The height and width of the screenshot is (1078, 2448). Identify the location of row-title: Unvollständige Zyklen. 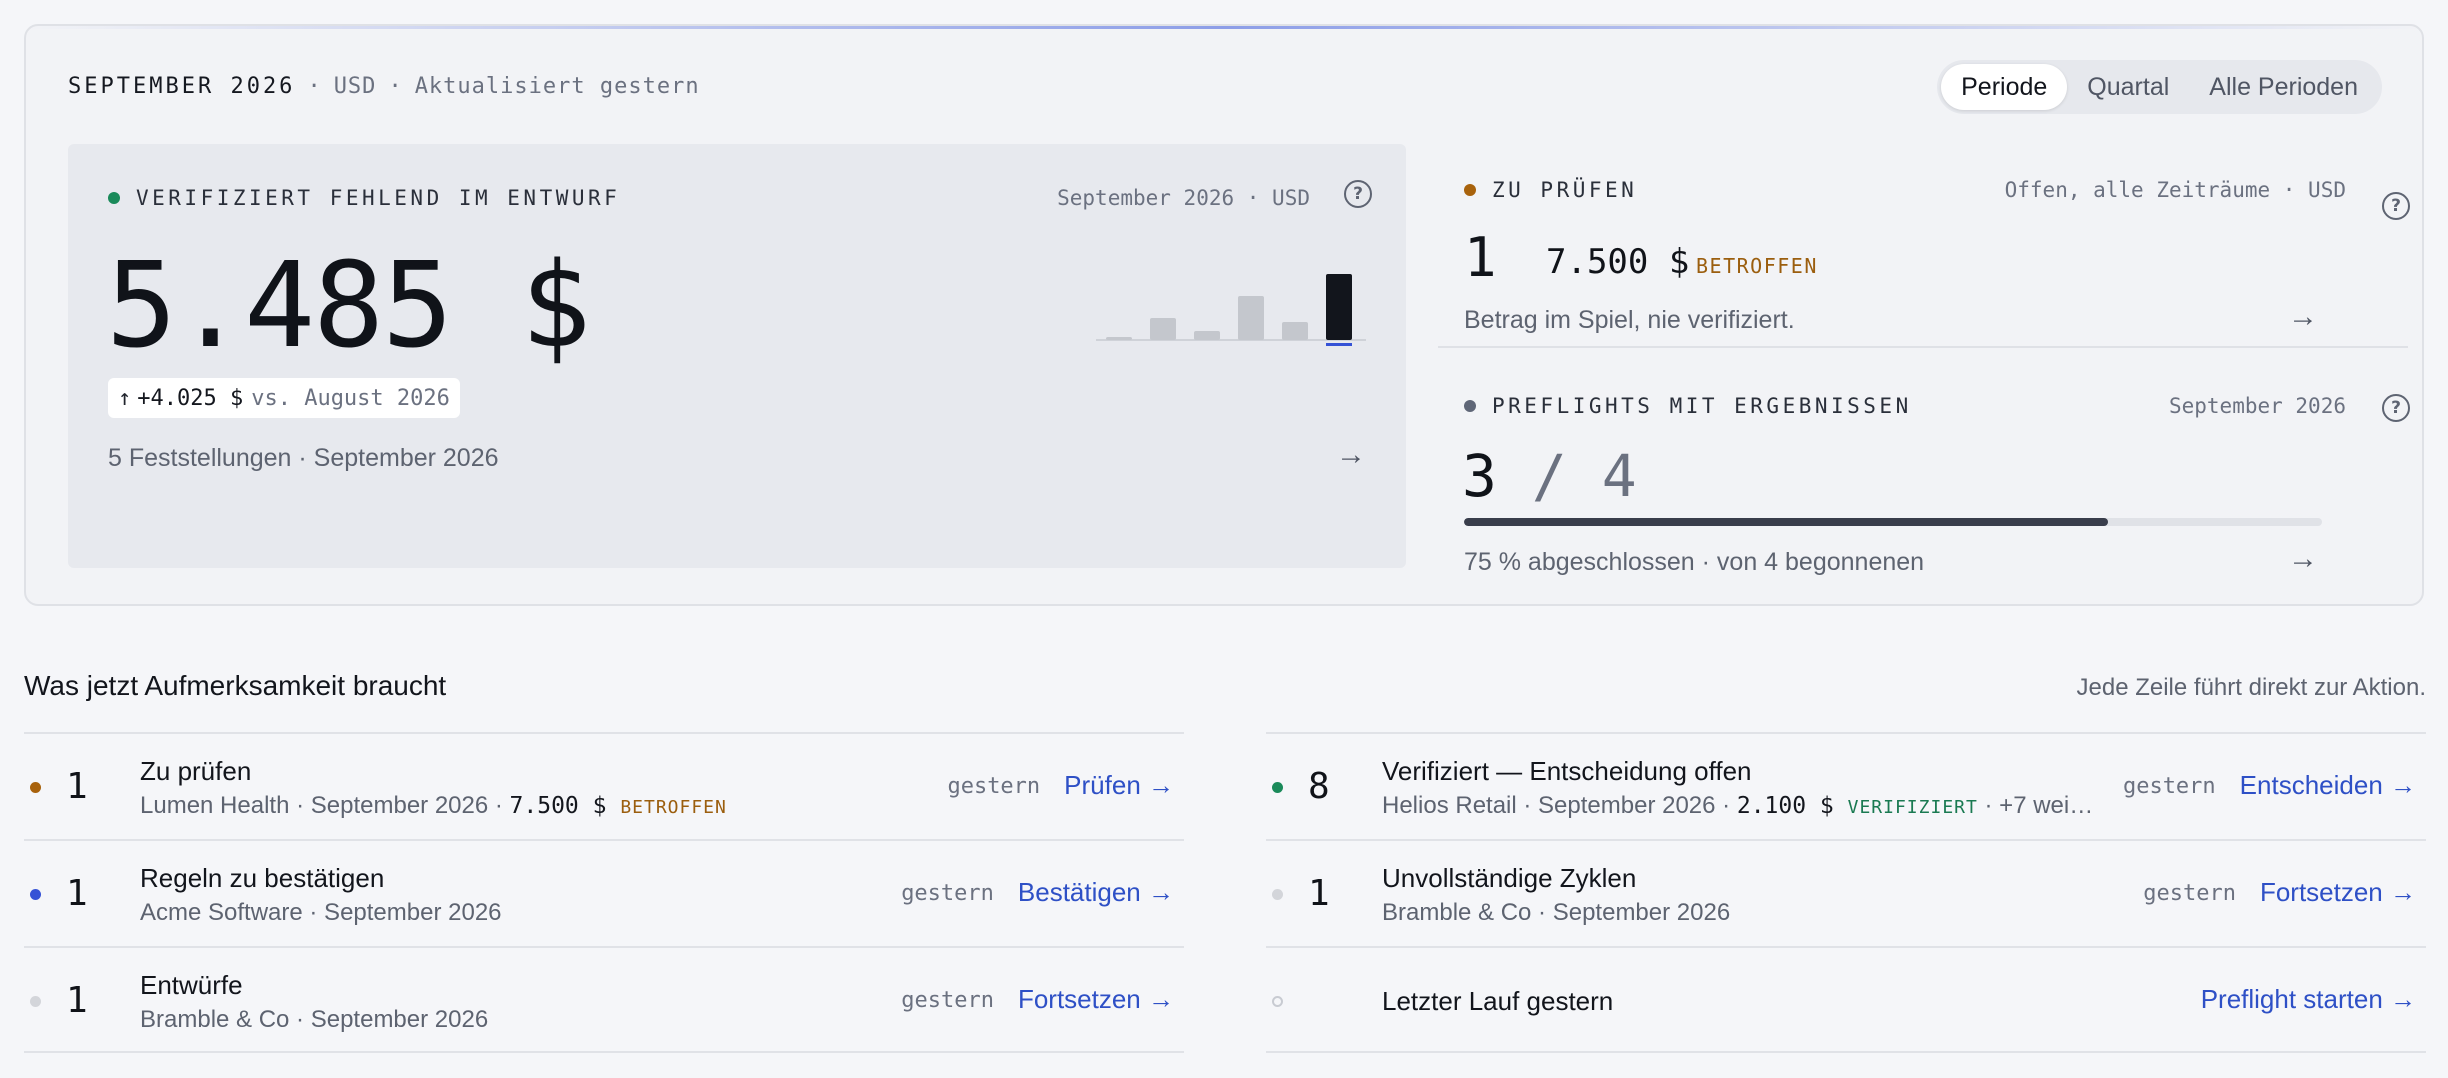
(1509, 878).